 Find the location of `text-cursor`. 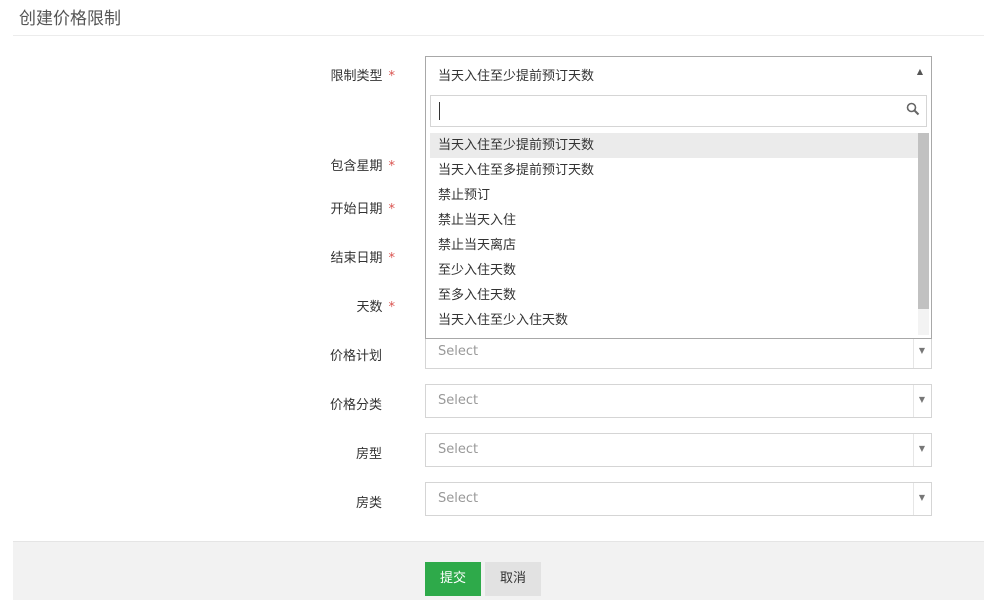

text-cursor is located at coordinates (439, 111).